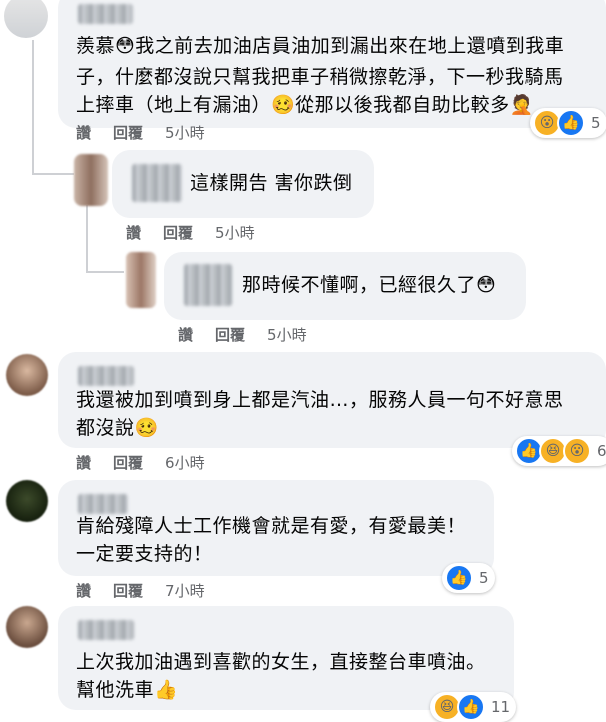 The image size is (606, 722). Describe the element at coordinates (144, 554) in the screenshot. I see `comment-text-line: 一定要支持的！` at that location.